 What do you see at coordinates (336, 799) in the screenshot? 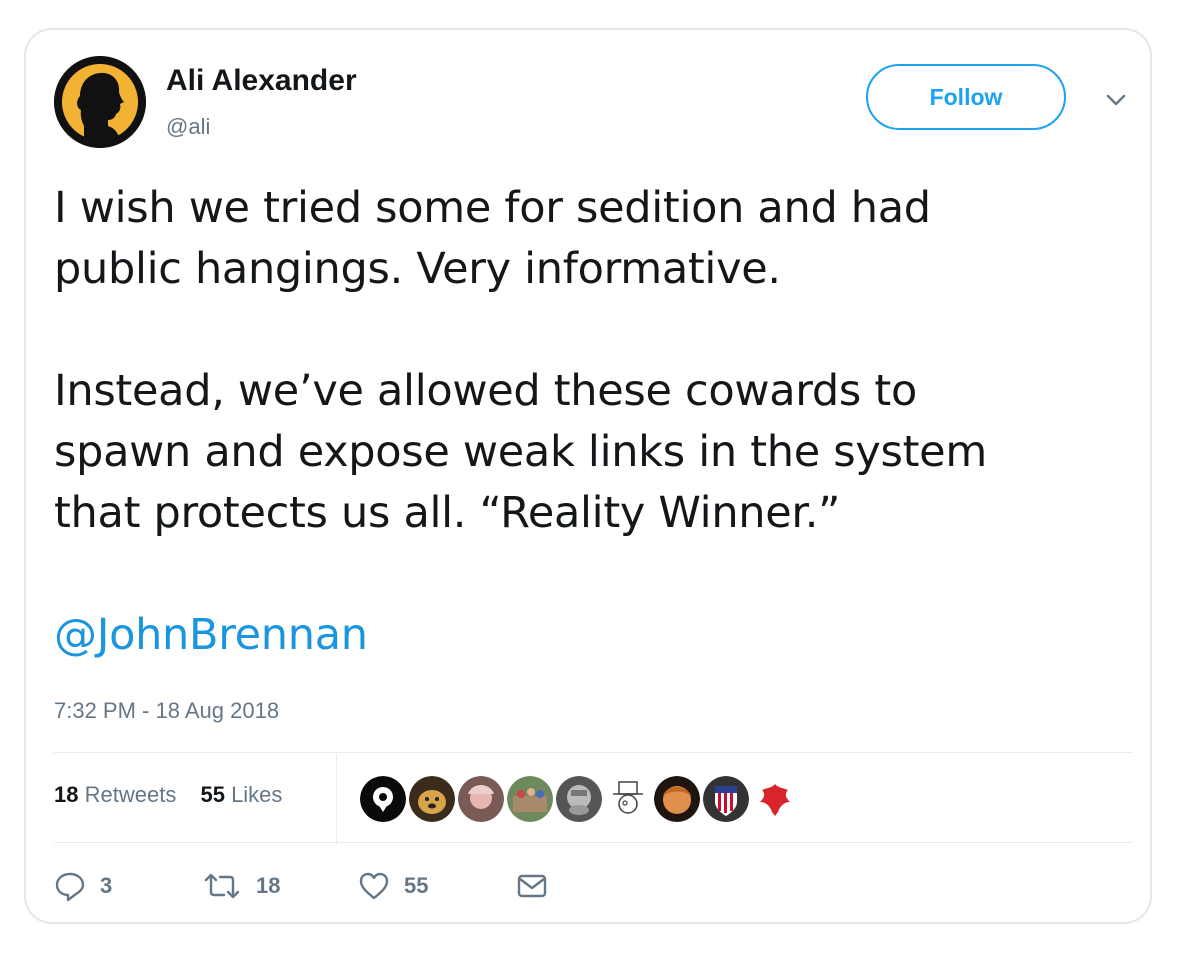
I see `stats-separator` at bounding box center [336, 799].